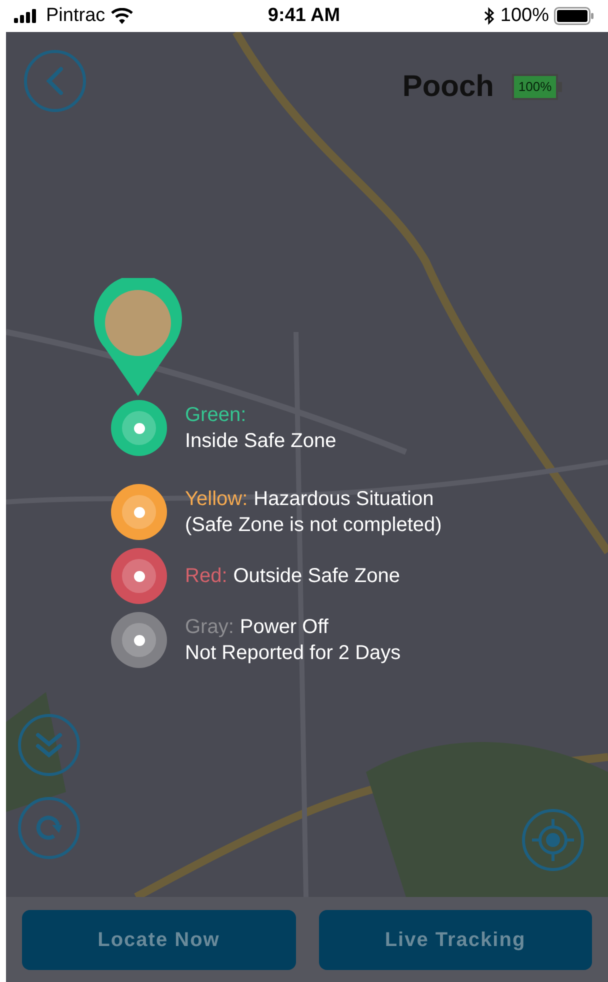 The height and width of the screenshot is (982, 608). Describe the element at coordinates (313, 525) in the screenshot. I see `status-note: (Safe Zone is not completed)` at that location.